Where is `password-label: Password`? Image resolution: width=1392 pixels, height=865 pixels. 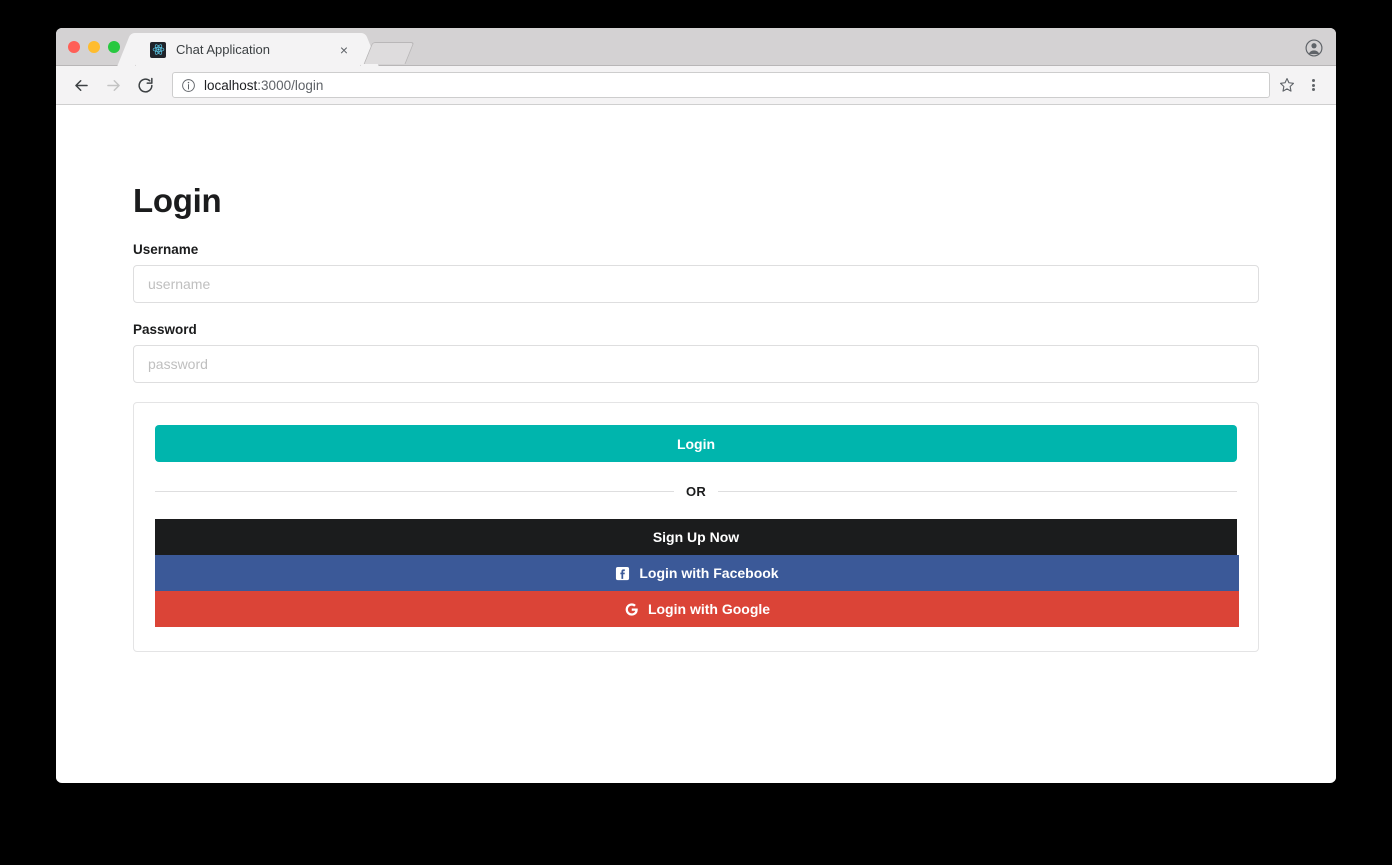 password-label: Password is located at coordinates (165, 329).